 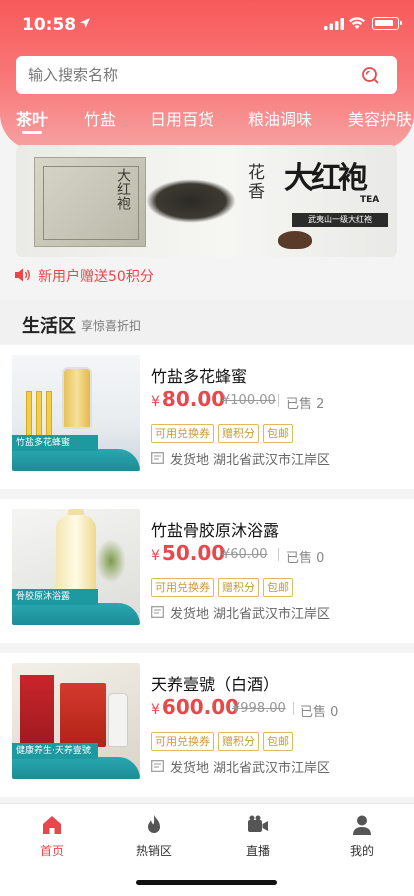 What do you see at coordinates (370, 200) in the screenshot?
I see `banner-tea-label: TEA` at bounding box center [370, 200].